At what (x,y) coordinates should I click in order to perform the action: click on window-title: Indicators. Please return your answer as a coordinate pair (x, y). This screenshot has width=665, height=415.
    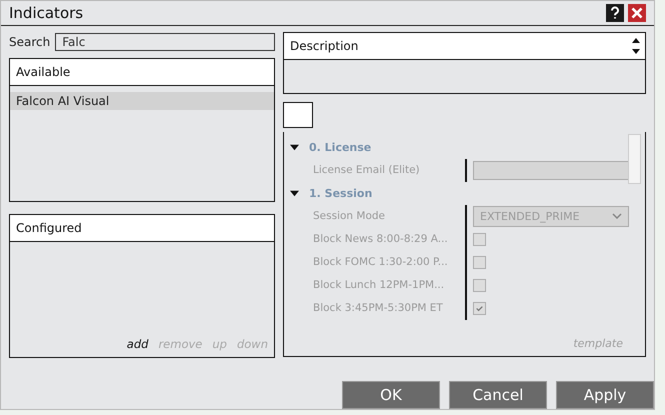
    Looking at the image, I should click on (46, 13).